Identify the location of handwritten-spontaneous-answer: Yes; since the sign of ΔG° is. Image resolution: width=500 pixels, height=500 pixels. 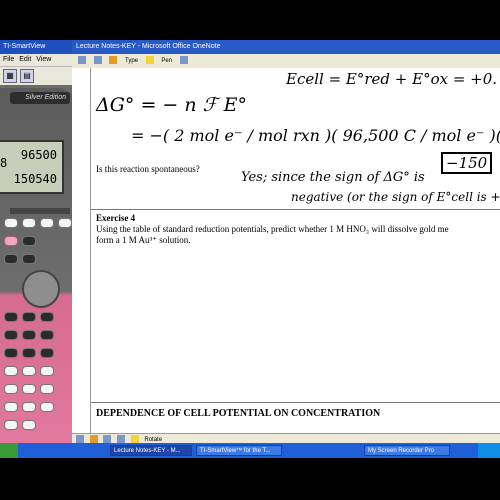
(333, 177).